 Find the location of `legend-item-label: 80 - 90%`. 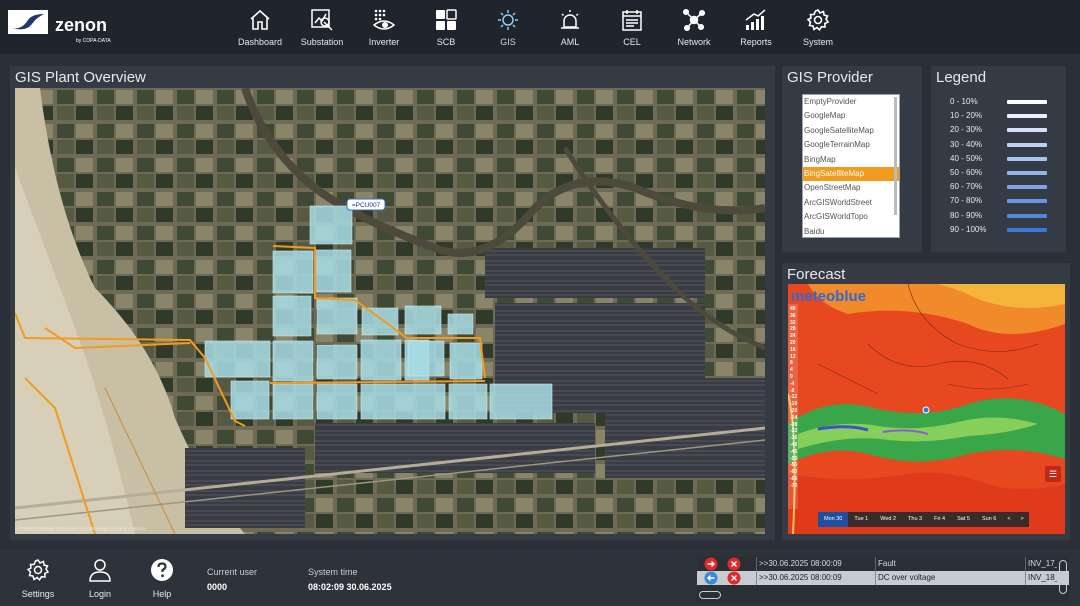

legend-item-label: 80 - 90% is located at coordinates (966, 215).